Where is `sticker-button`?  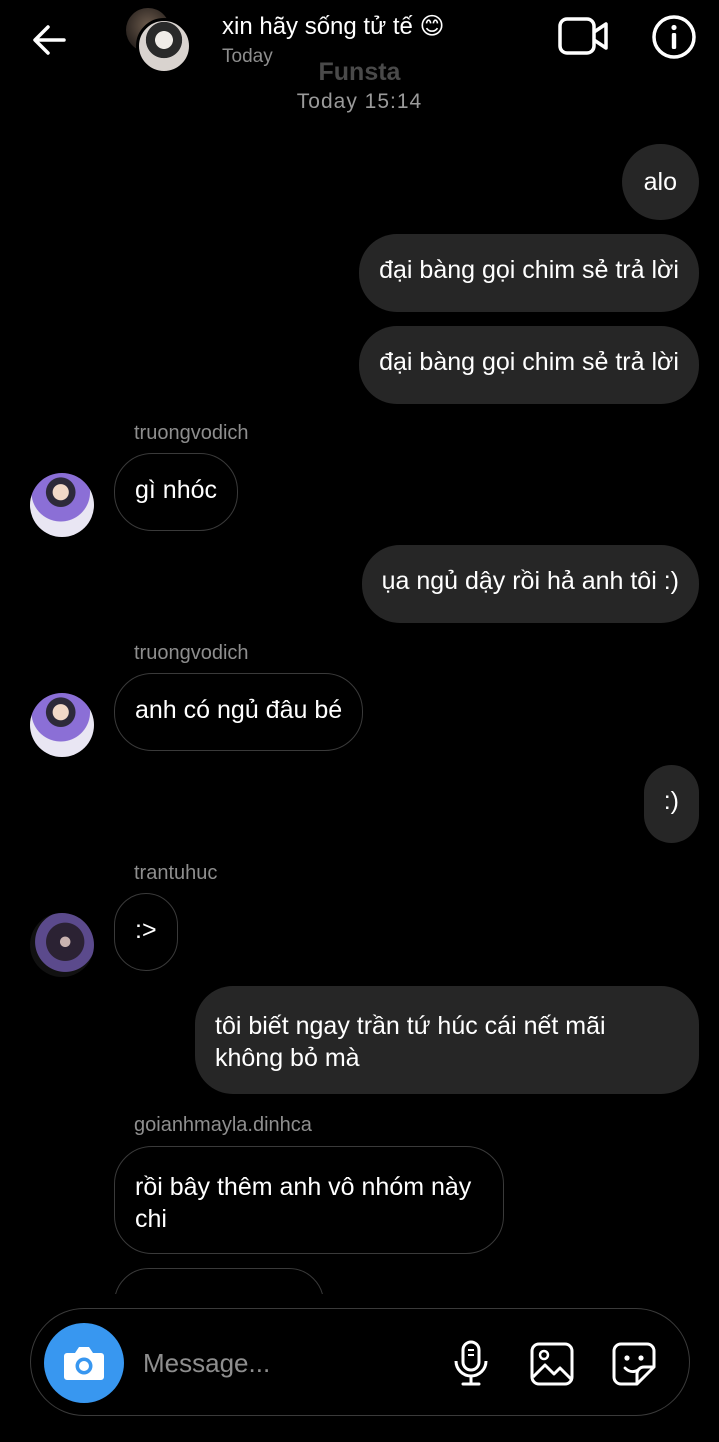
sticker-button is located at coordinates (634, 1364).